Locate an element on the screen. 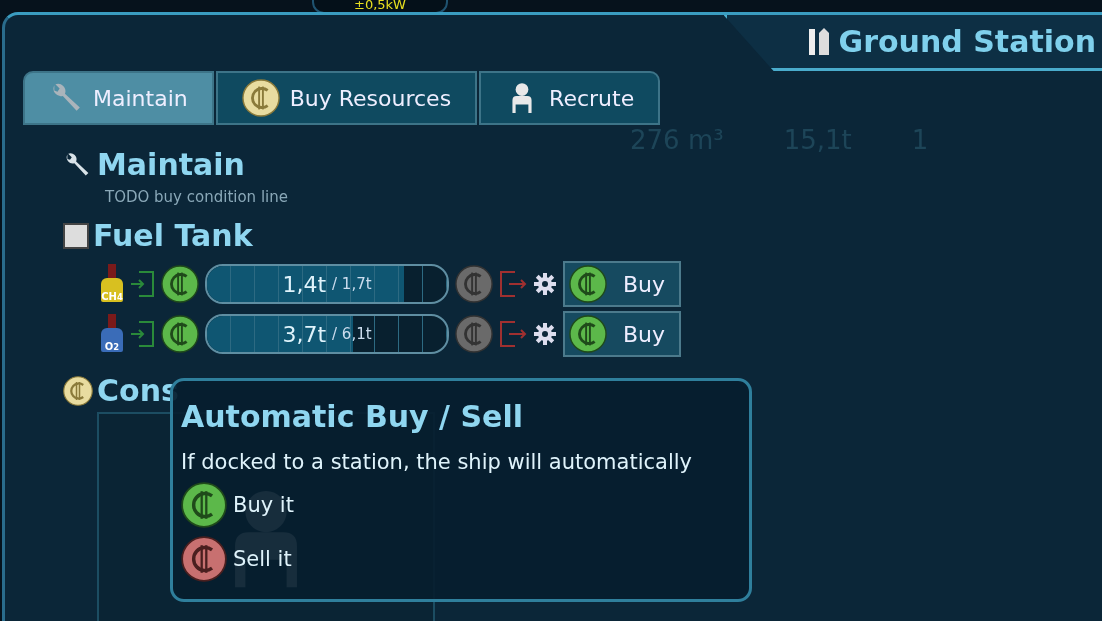  section-title: Maintain is located at coordinates (171, 164).